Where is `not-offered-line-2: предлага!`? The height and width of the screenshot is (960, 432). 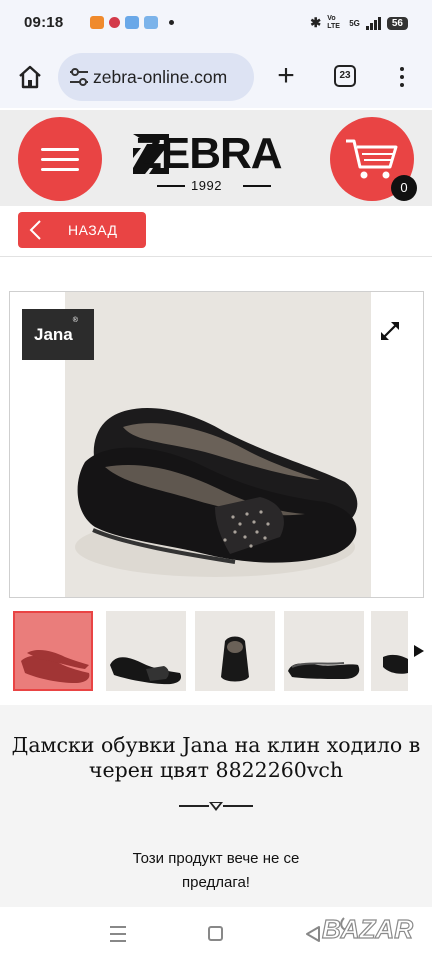 not-offered-line-2: предлага! is located at coordinates (216, 882).